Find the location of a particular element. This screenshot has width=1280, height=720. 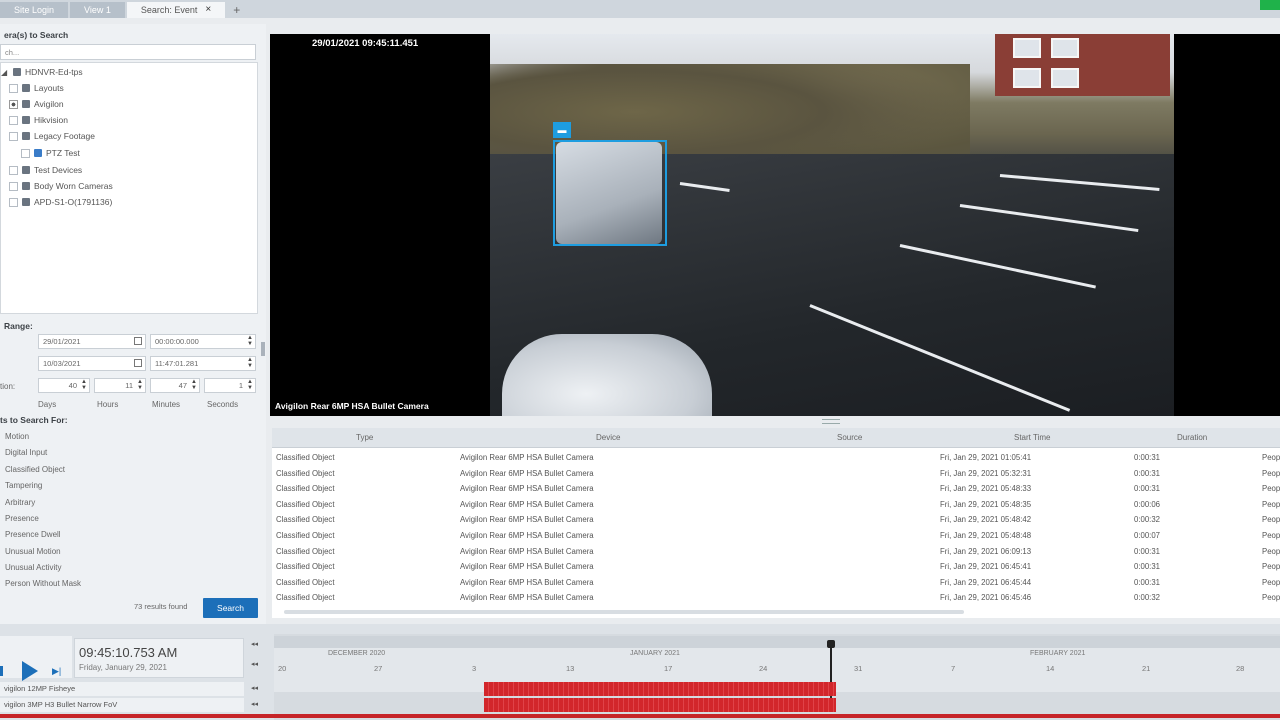

tree-item-hikvision: Hikvision is located at coordinates (38, 120).